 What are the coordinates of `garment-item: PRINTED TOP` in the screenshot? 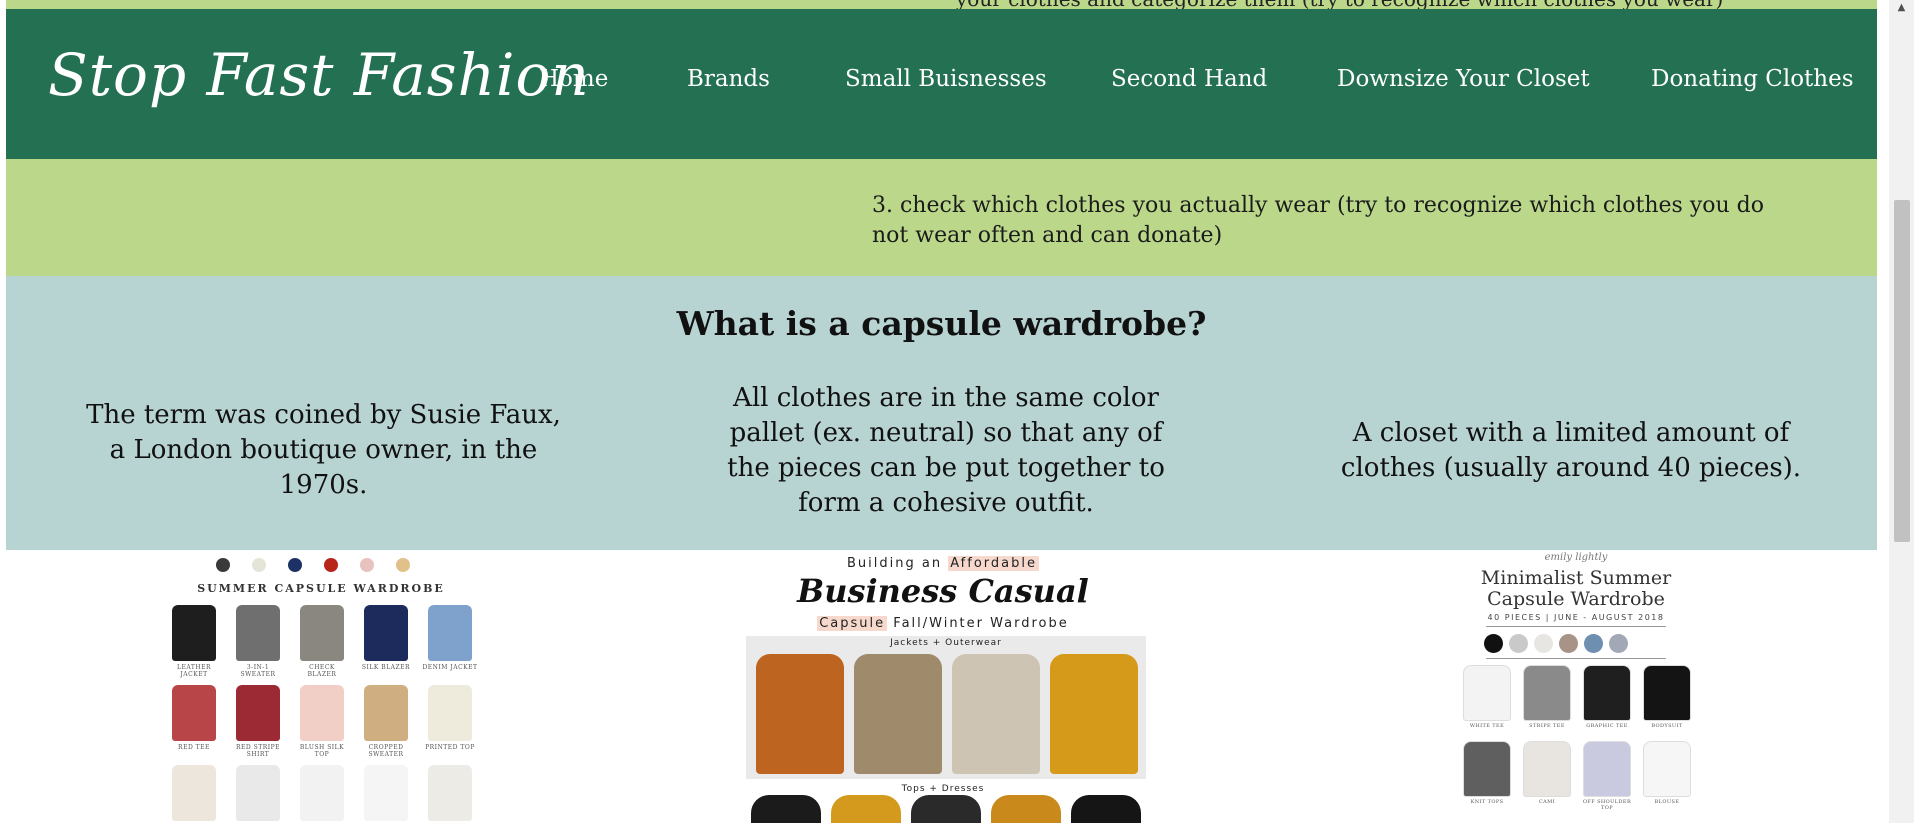 It's located at (450, 718).